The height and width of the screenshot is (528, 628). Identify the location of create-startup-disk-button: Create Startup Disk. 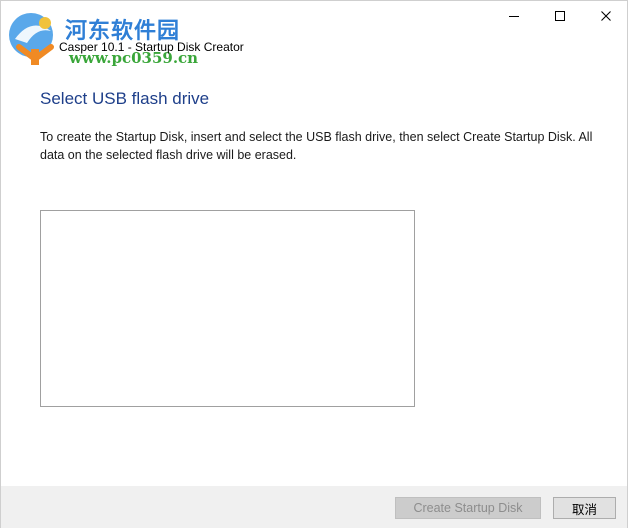
(468, 508).